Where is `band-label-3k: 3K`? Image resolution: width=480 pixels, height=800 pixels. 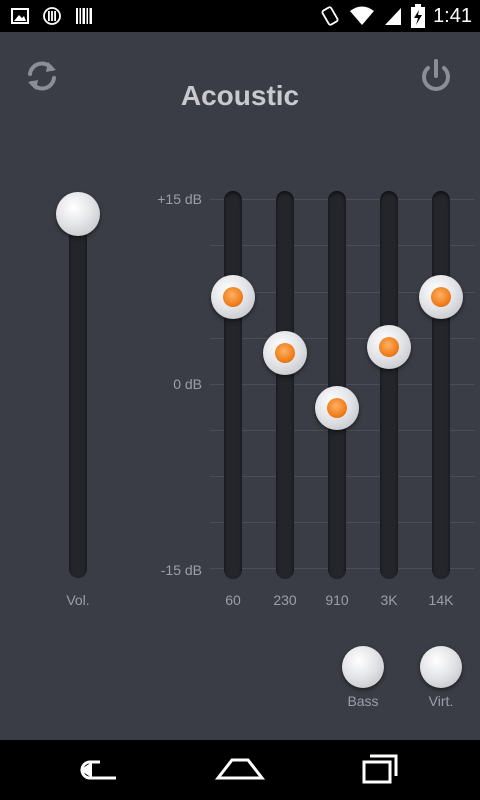
band-label-3k: 3K is located at coordinates (389, 600).